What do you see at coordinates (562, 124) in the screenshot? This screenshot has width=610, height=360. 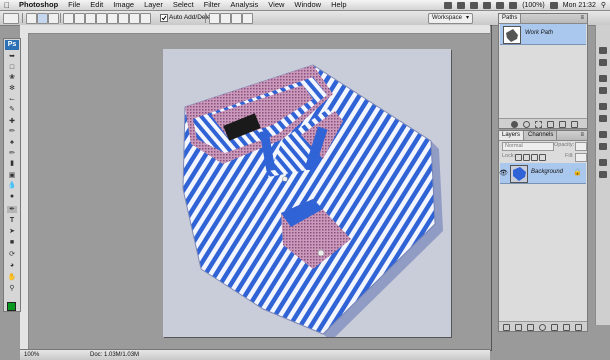 I see `new-path-icon` at bounding box center [562, 124].